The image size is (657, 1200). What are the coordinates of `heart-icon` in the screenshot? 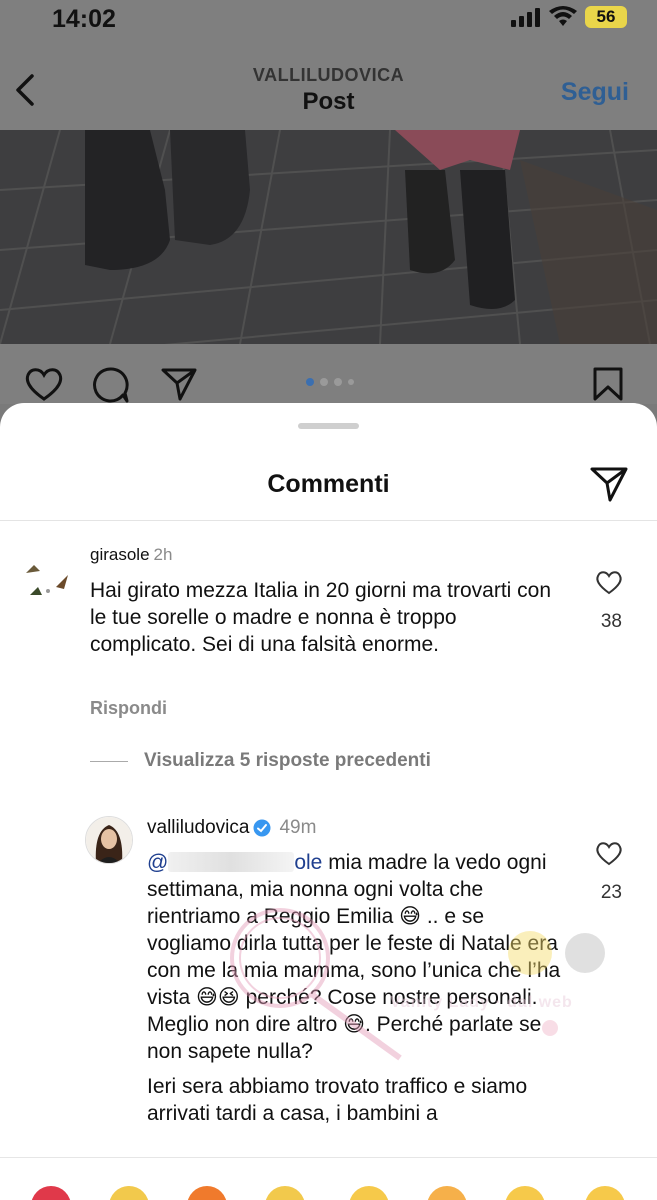 It's located at (44, 384).